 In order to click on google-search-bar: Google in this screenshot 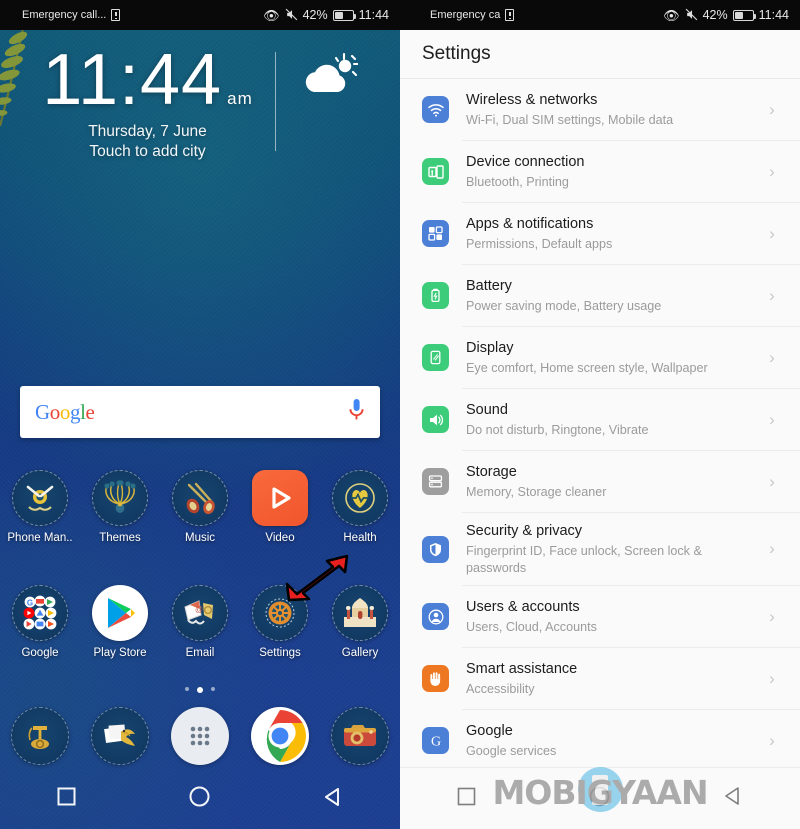, I will do `click(200, 412)`.